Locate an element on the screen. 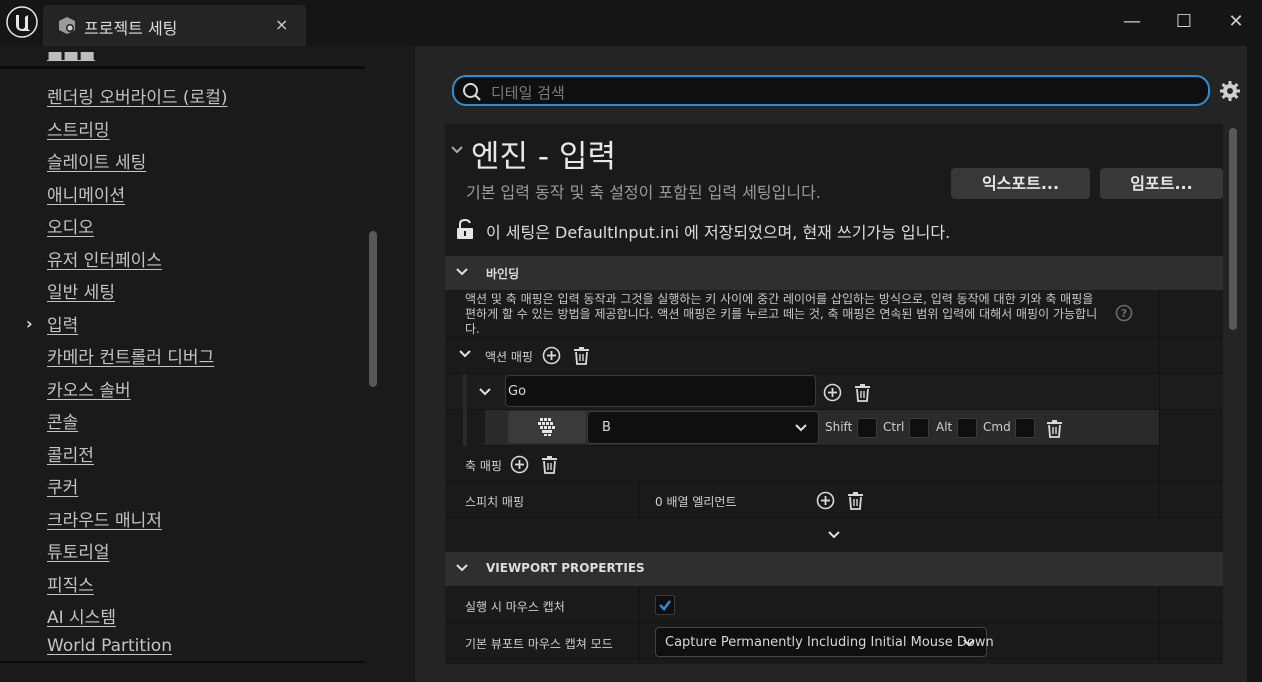 Image resolution: width=1262 pixels, height=682 pixels. add-speech-mapping-icon is located at coordinates (825, 500).